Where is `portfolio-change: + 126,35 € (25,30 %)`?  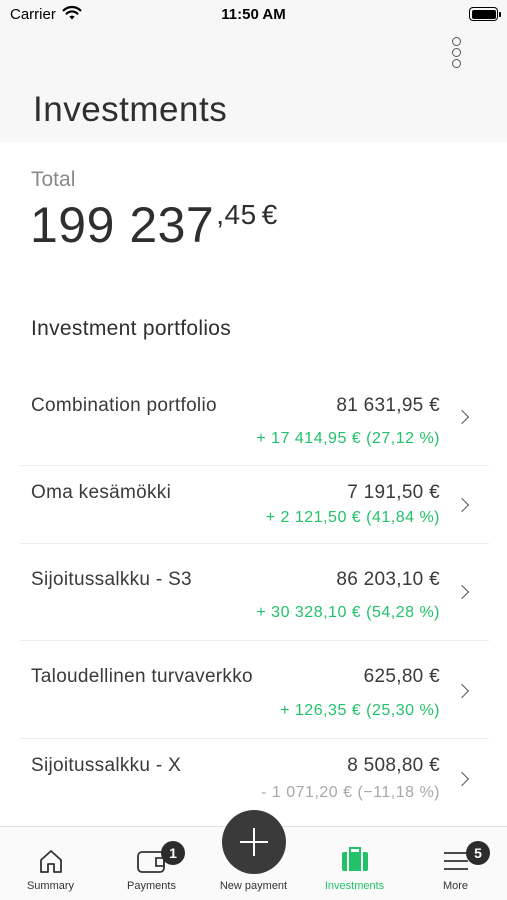
portfolio-change: + 126,35 € (25,30 %) is located at coordinates (360, 710).